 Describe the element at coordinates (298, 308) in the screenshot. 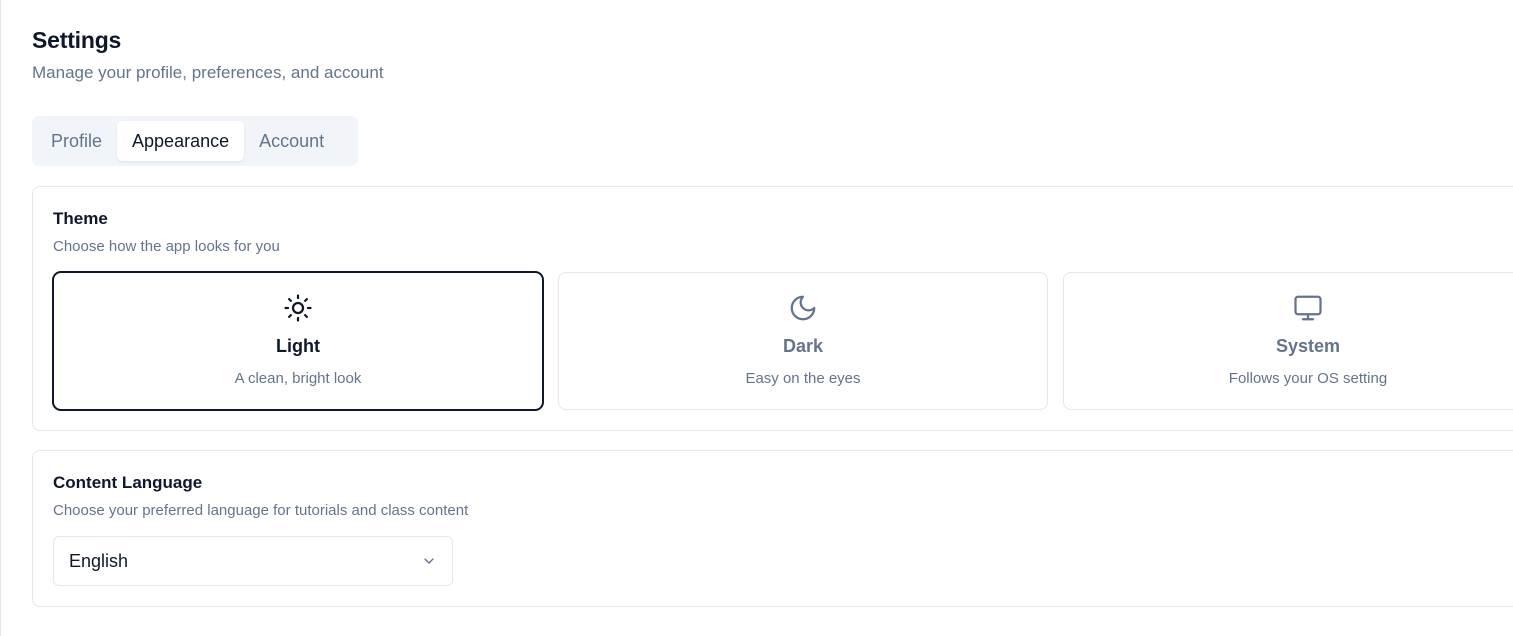

I see `sun-icon` at that location.